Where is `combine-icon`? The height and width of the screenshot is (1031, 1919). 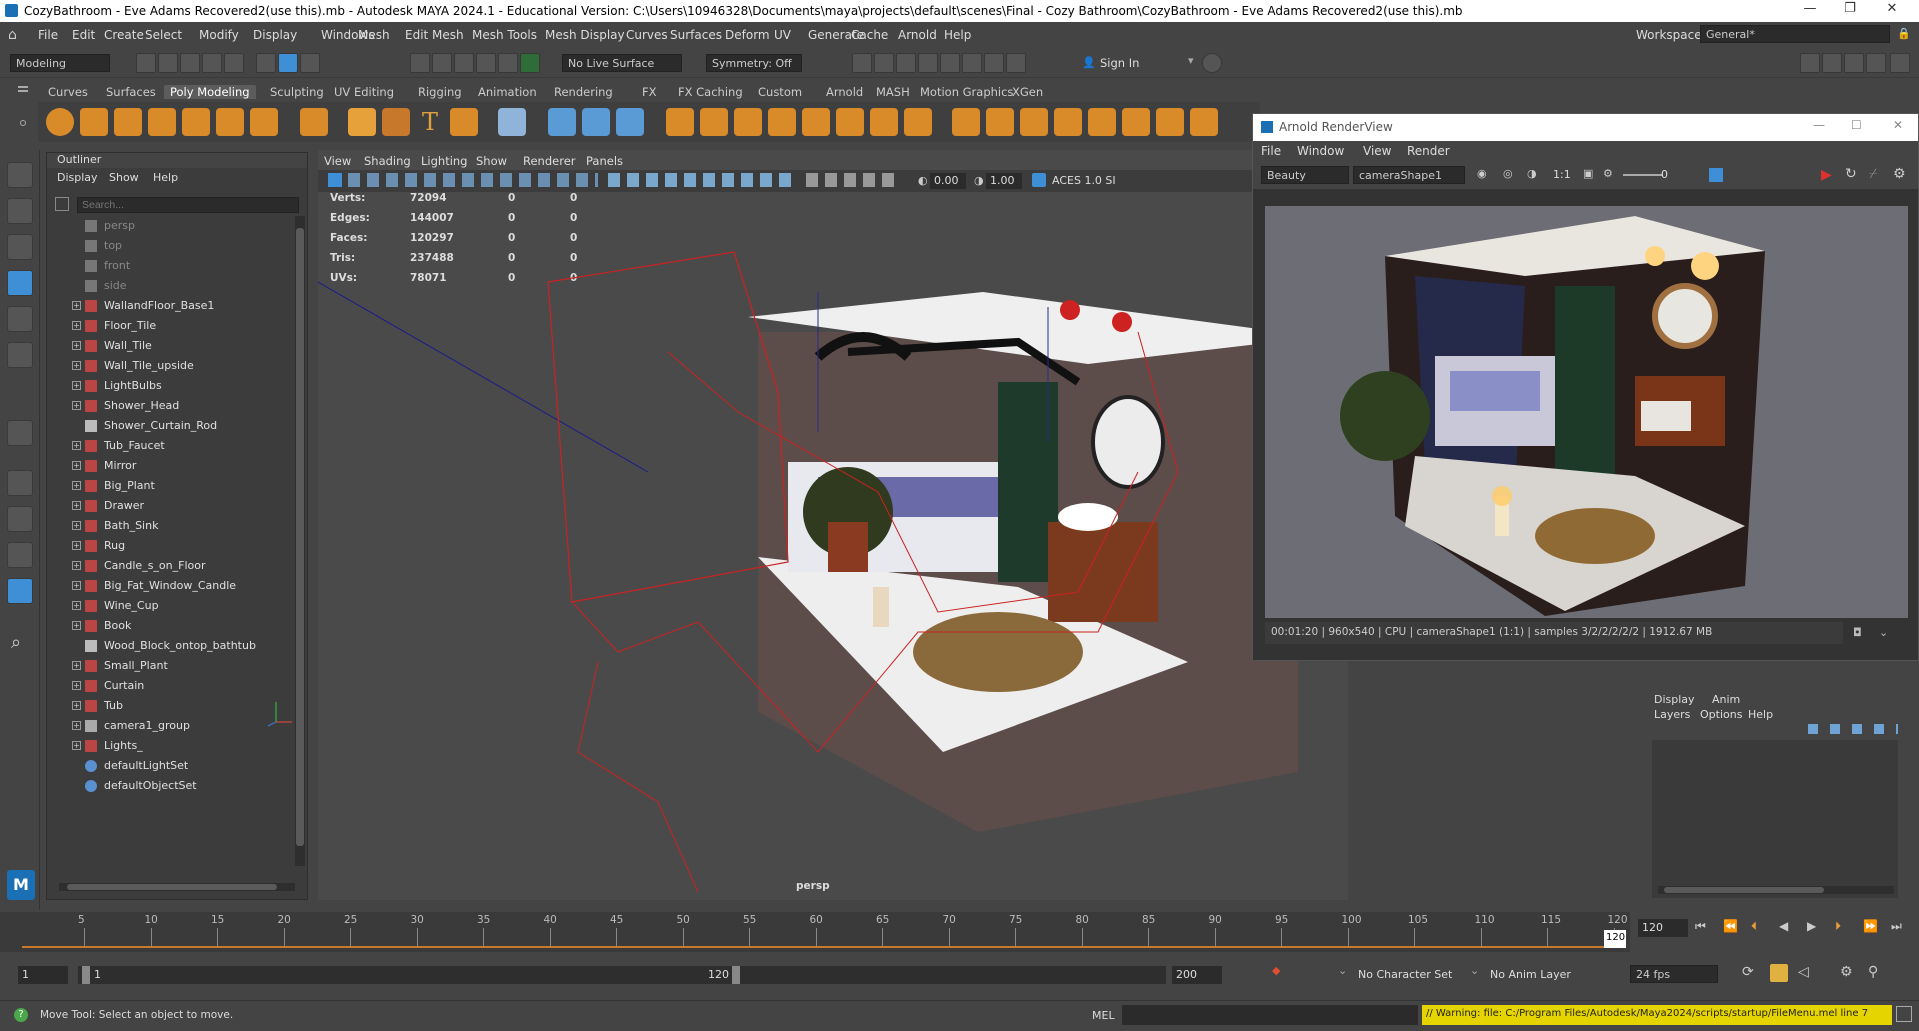
combine-icon is located at coordinates (680, 122).